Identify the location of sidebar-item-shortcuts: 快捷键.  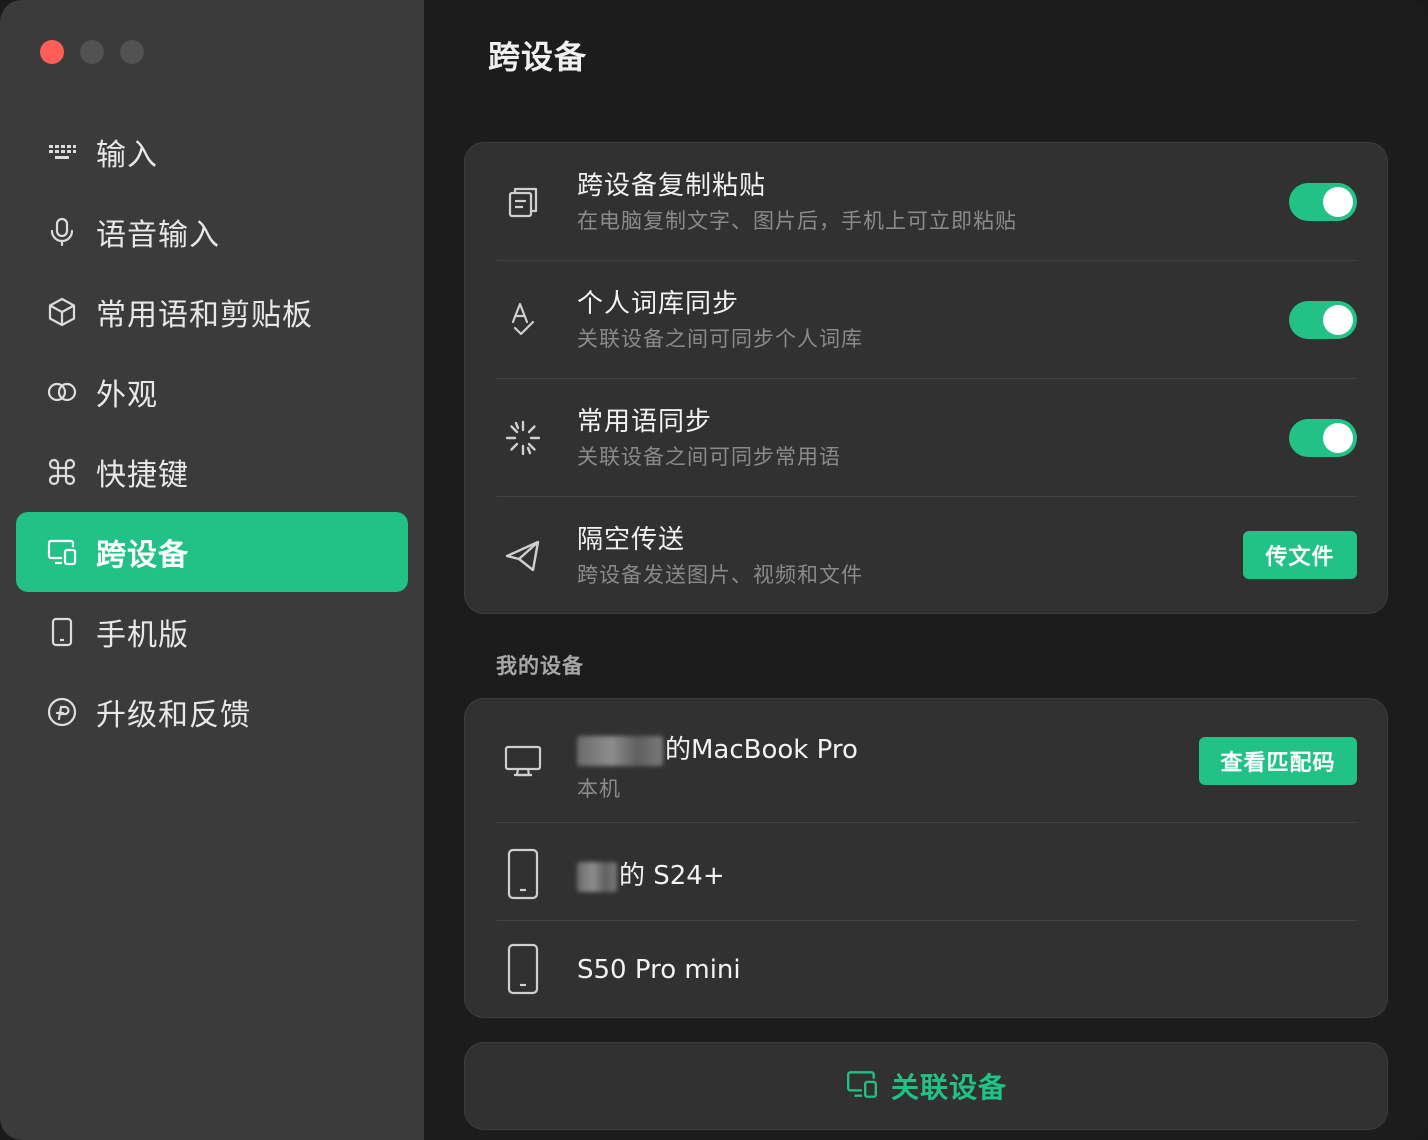
(212, 472).